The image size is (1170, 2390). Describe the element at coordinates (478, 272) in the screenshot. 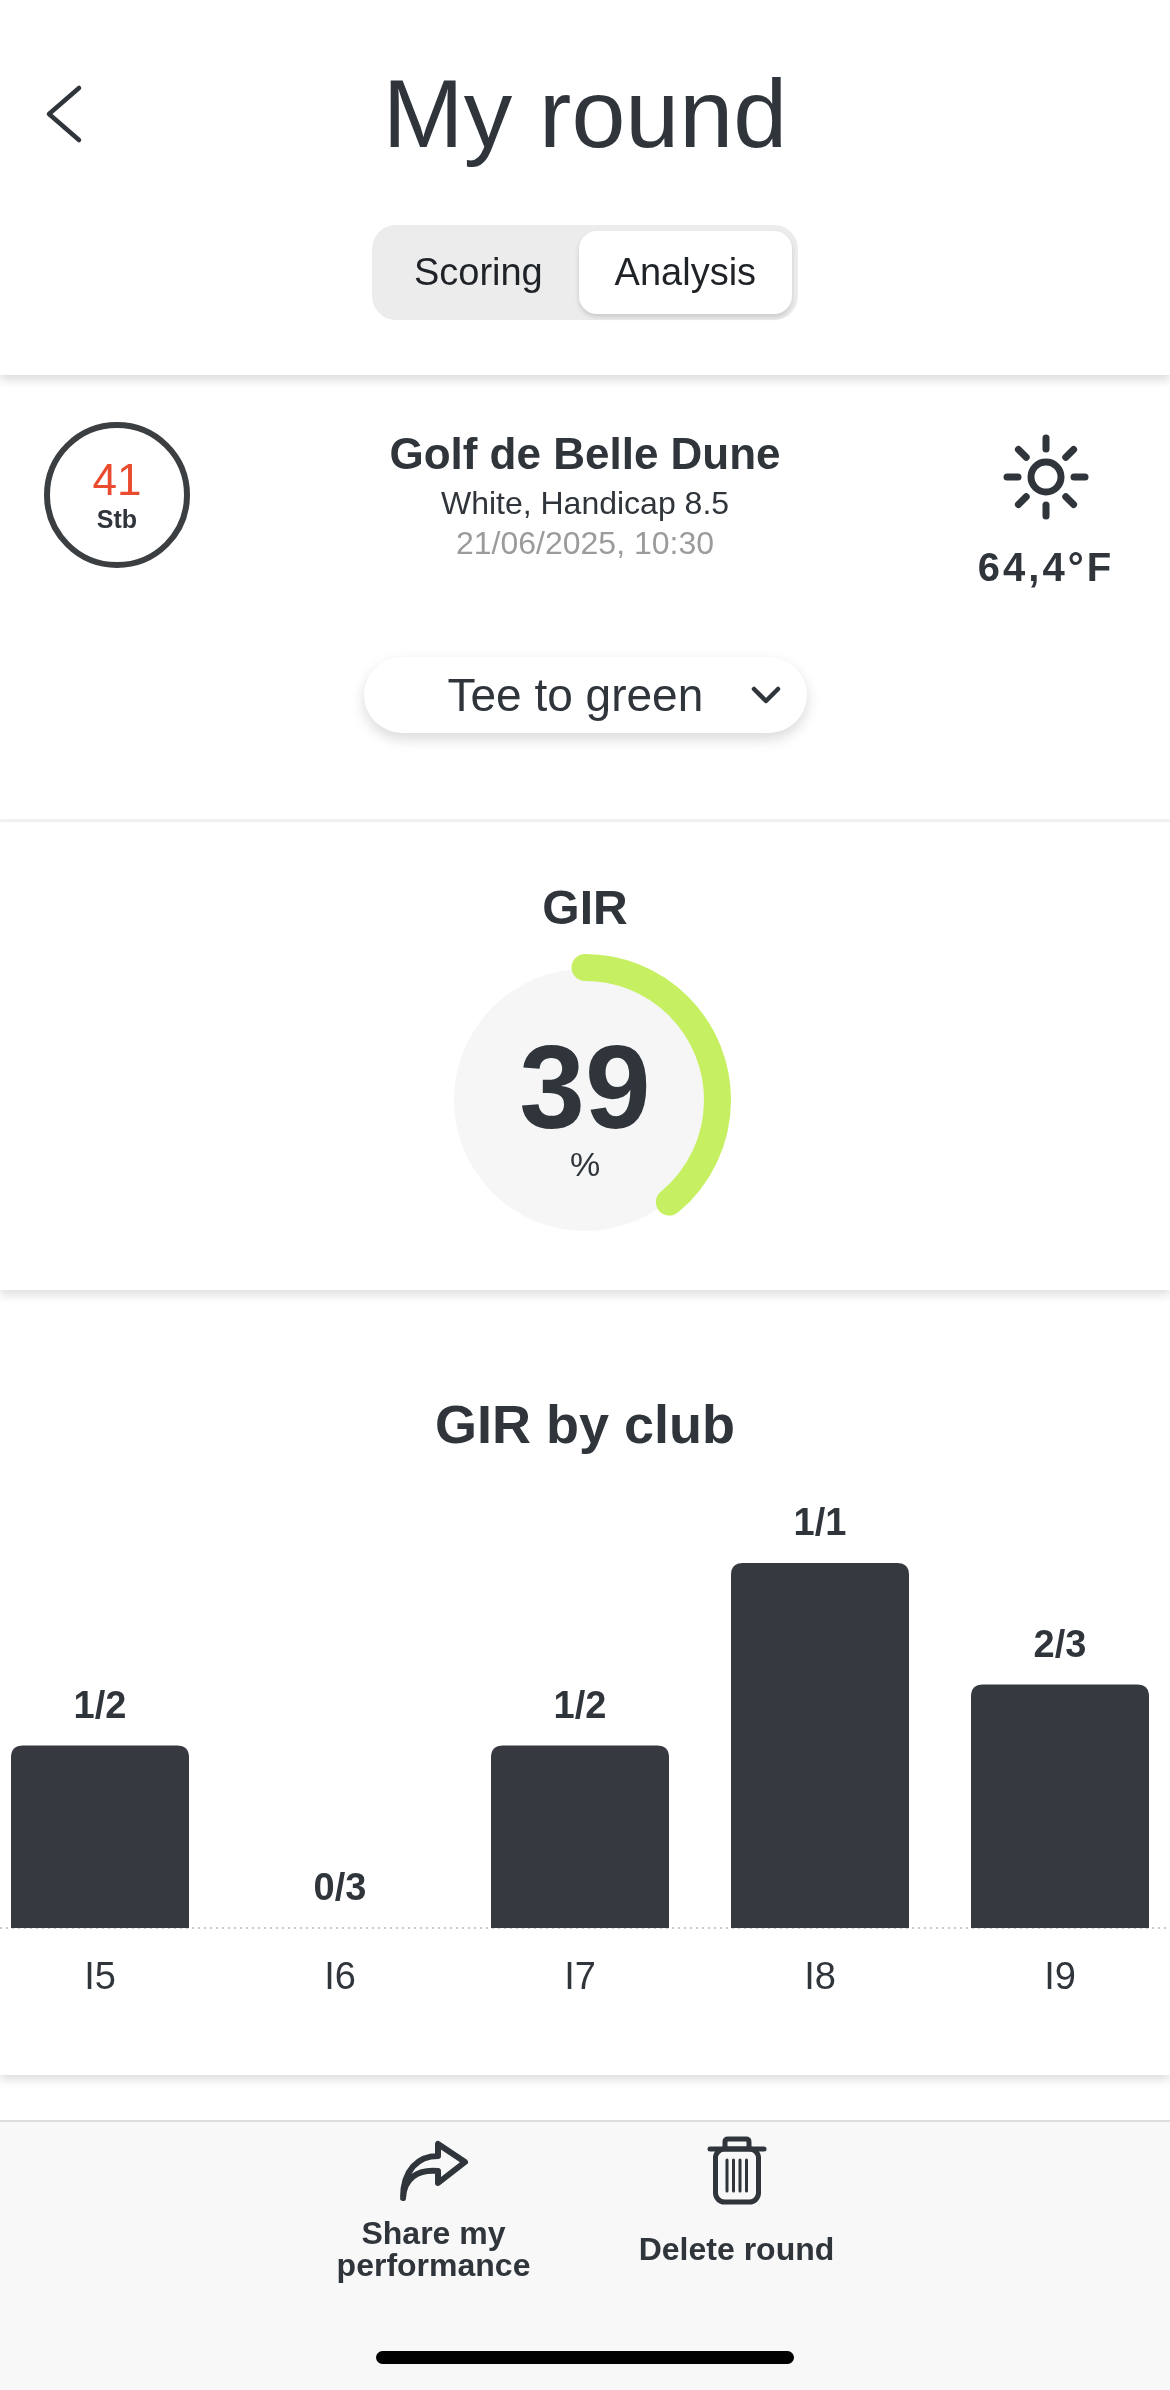

I see `tab: Scoring` at that location.